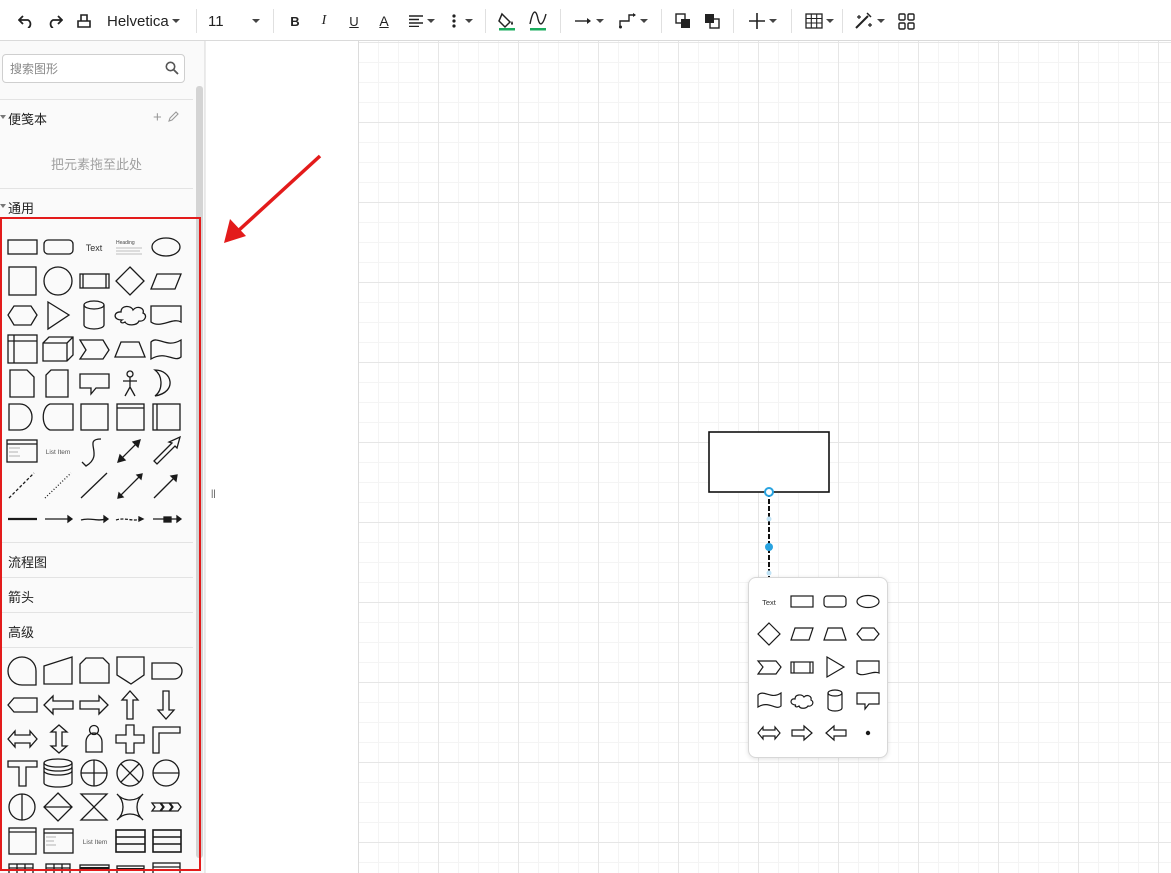 The height and width of the screenshot is (873, 1171). I want to click on quick-shape-step, so click(769, 667).